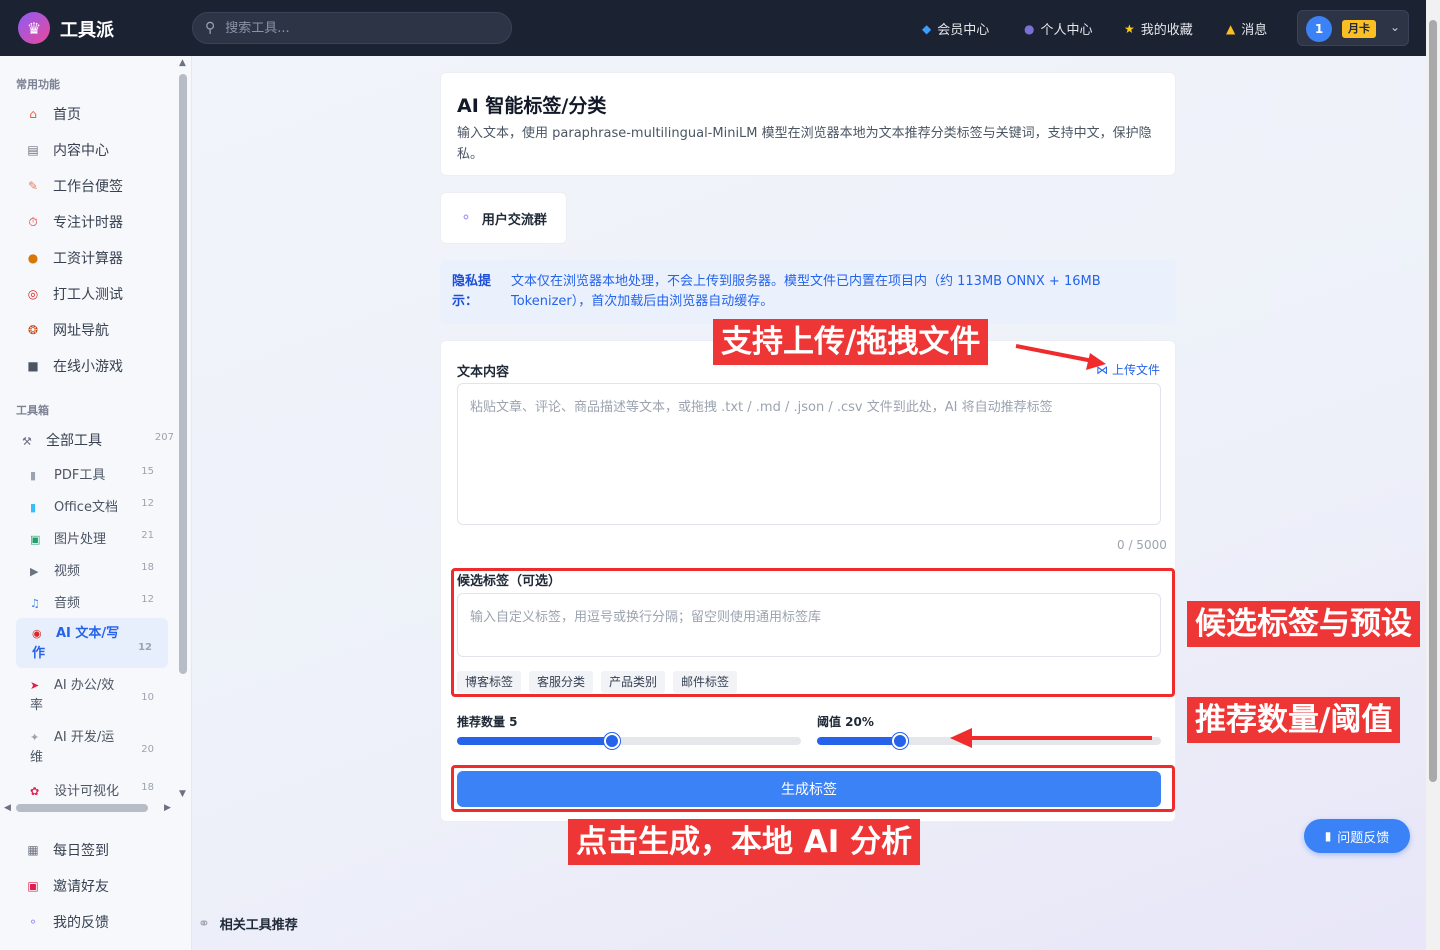 The width and height of the screenshot is (1440, 950). What do you see at coordinates (258, 925) in the screenshot?
I see `related-label: 相关工具推荐` at bounding box center [258, 925].